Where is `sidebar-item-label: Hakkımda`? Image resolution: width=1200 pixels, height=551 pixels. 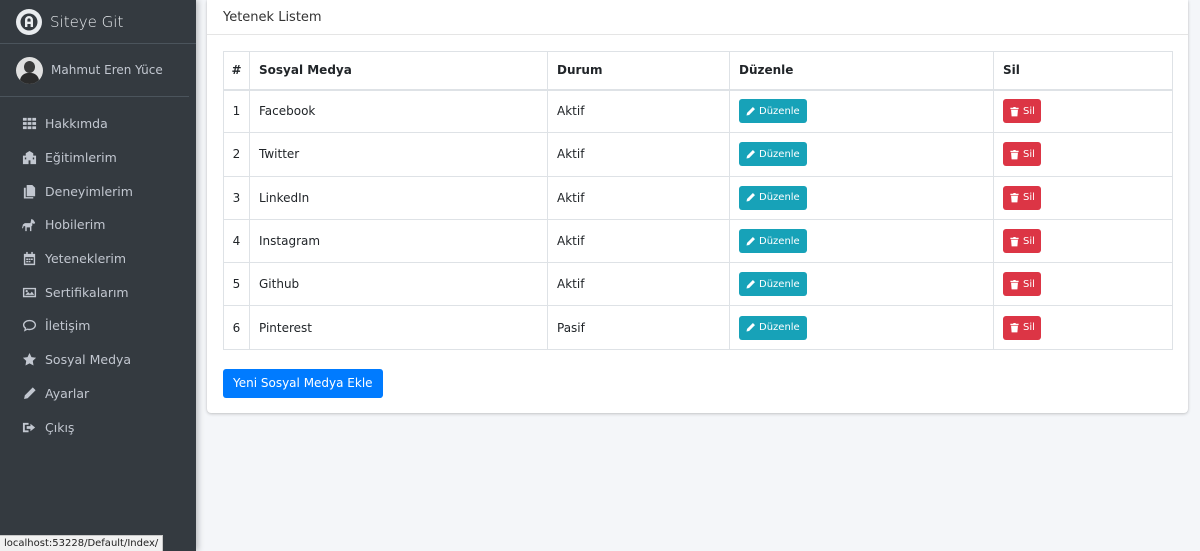
sidebar-item-label: Hakkımda is located at coordinates (76, 124).